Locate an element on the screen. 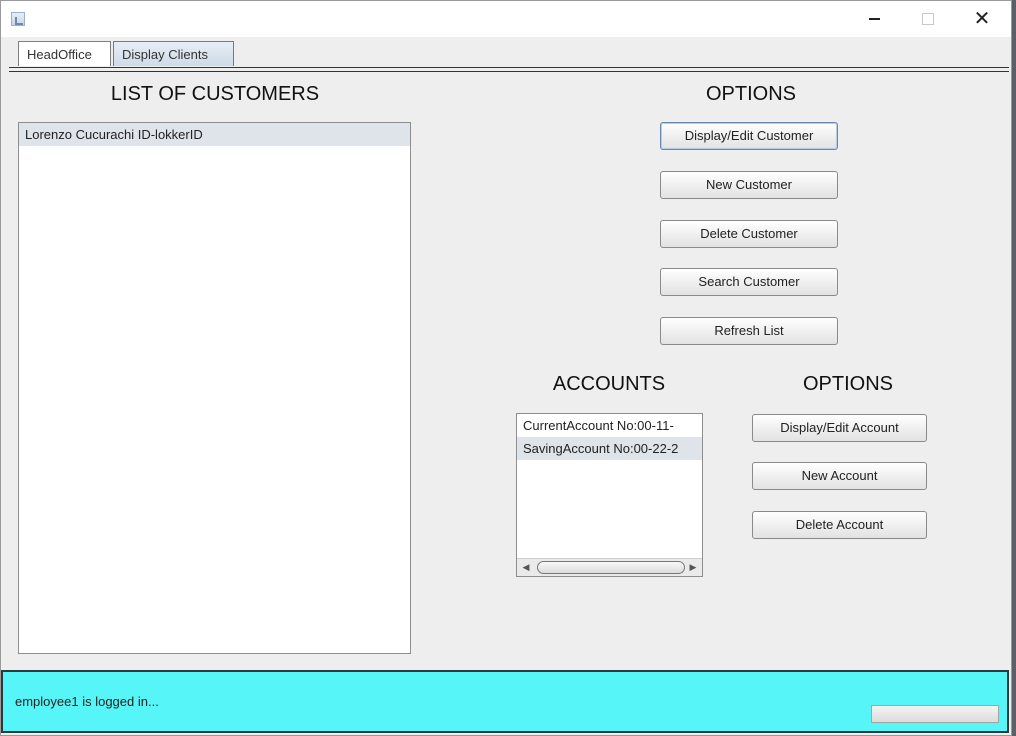 This screenshot has height=736, width=1016. maximize-button is located at coordinates (928, 19).